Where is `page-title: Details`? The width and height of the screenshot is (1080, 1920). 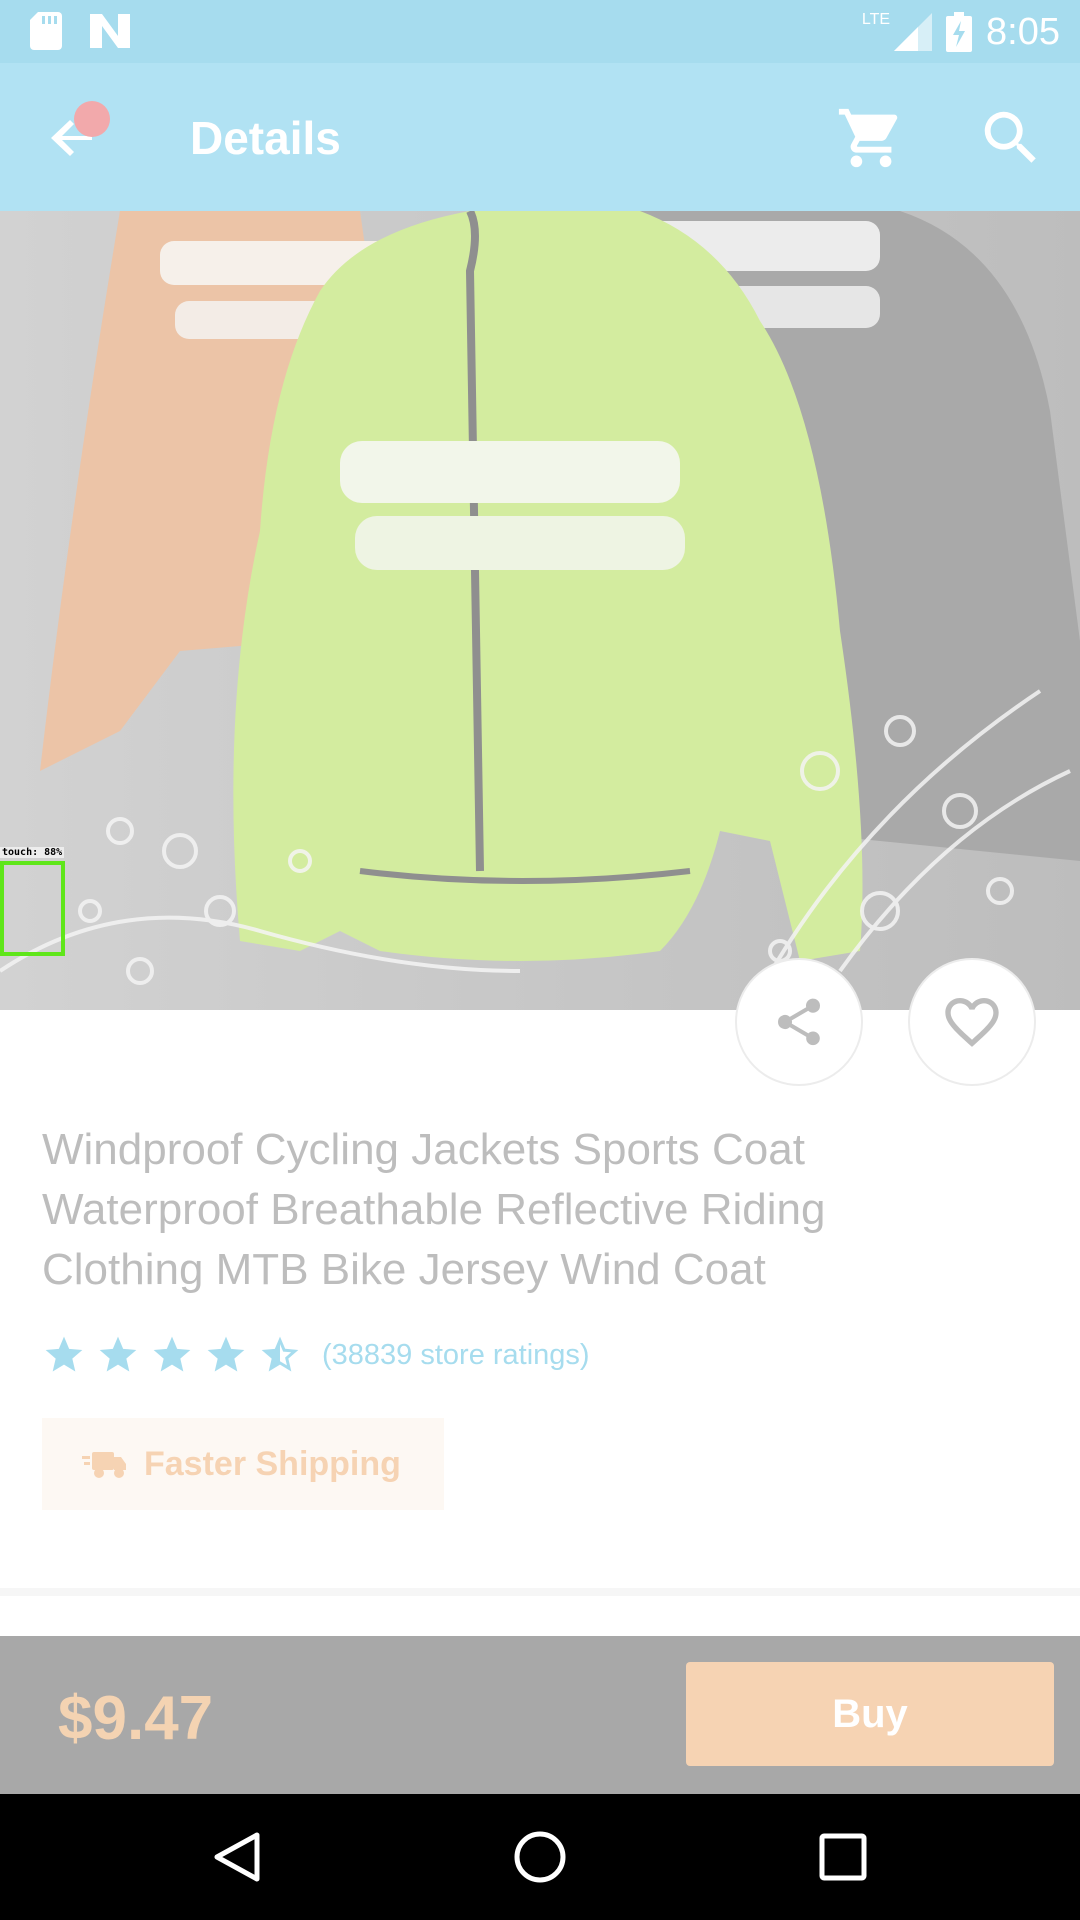 page-title: Details is located at coordinates (265, 138).